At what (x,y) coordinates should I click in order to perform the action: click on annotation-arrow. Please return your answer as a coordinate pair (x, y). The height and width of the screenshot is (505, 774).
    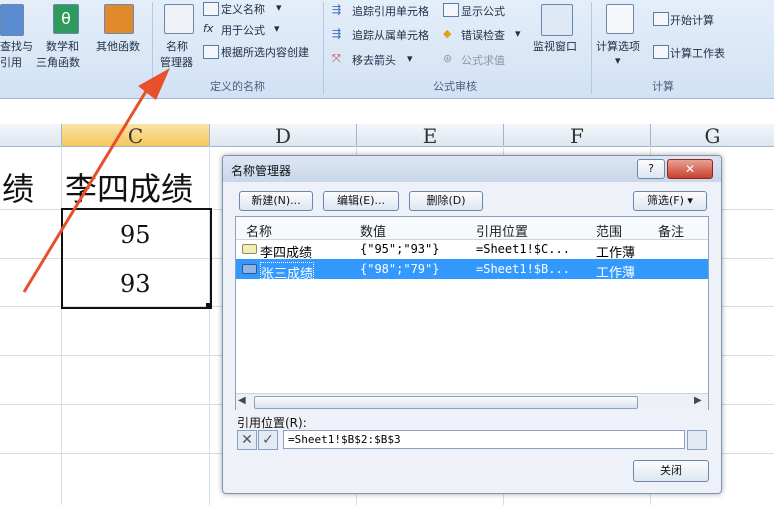
    Looking at the image, I should click on (96, 180).